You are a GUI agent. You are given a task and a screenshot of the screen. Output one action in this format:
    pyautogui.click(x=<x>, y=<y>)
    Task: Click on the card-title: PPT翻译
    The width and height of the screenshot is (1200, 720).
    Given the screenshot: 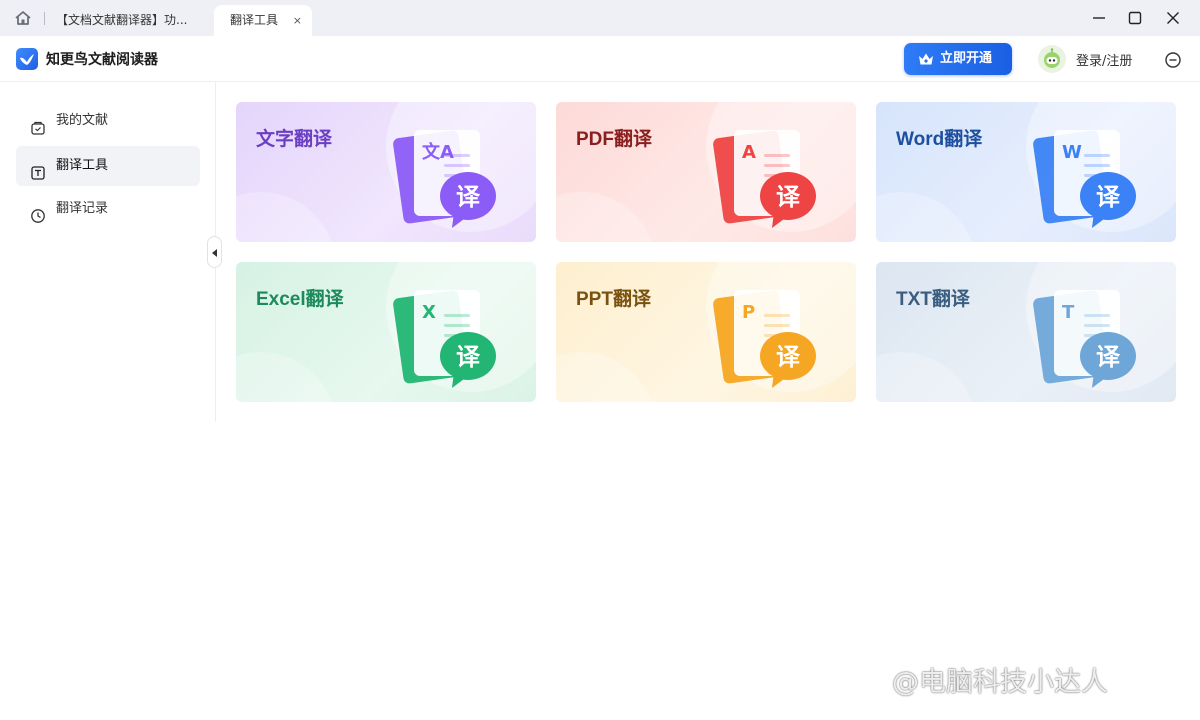 What is the action you would take?
    pyautogui.click(x=613, y=299)
    